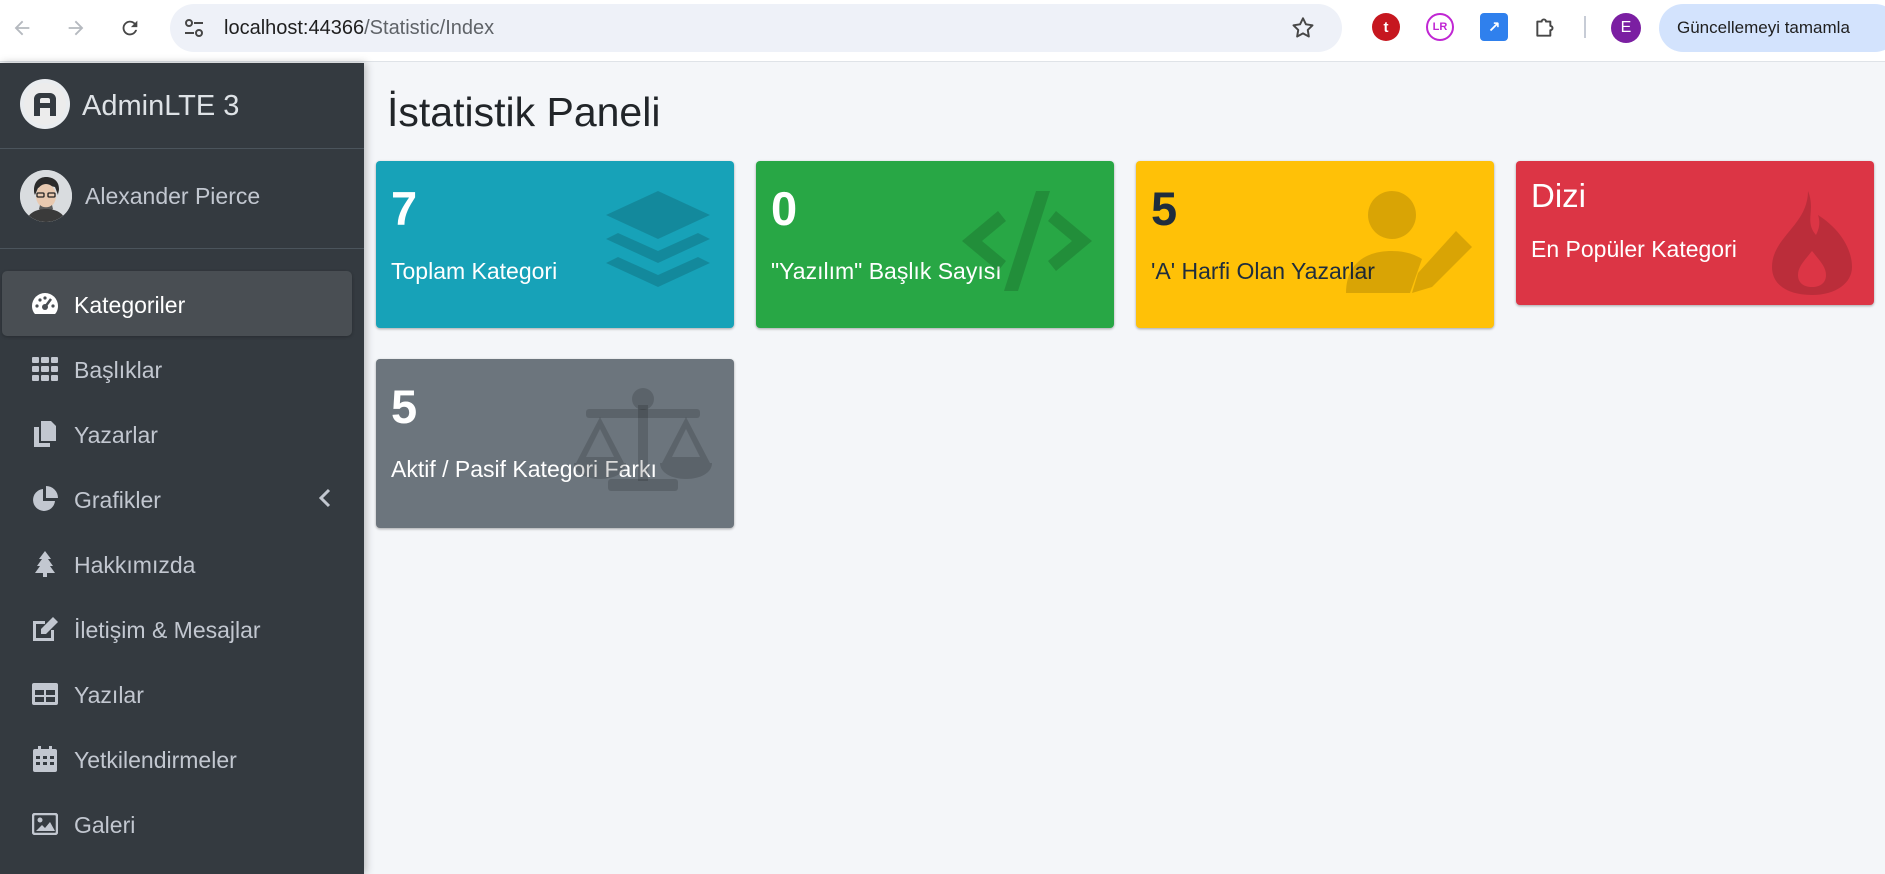 The image size is (1885, 874). Describe the element at coordinates (1303, 28) in the screenshot. I see `bookmark-star-icon` at that location.